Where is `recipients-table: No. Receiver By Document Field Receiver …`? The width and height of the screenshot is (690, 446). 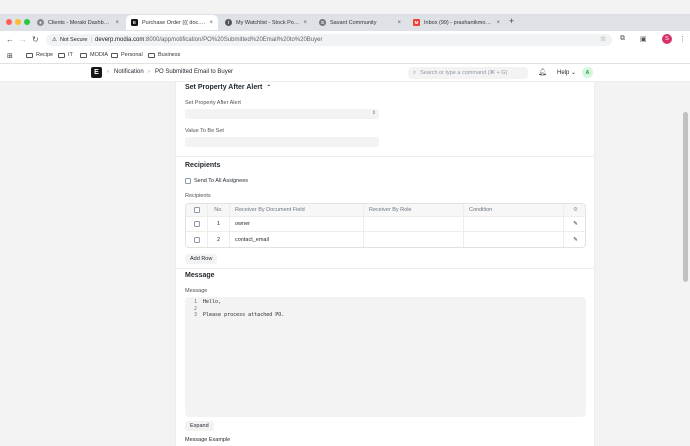
recipients-table: No. Receiver By Document Field Receiver … is located at coordinates (385, 225).